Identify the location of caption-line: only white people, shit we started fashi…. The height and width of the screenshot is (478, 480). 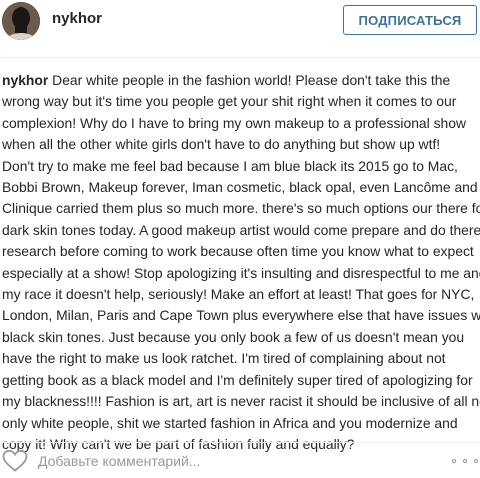
(230, 422).